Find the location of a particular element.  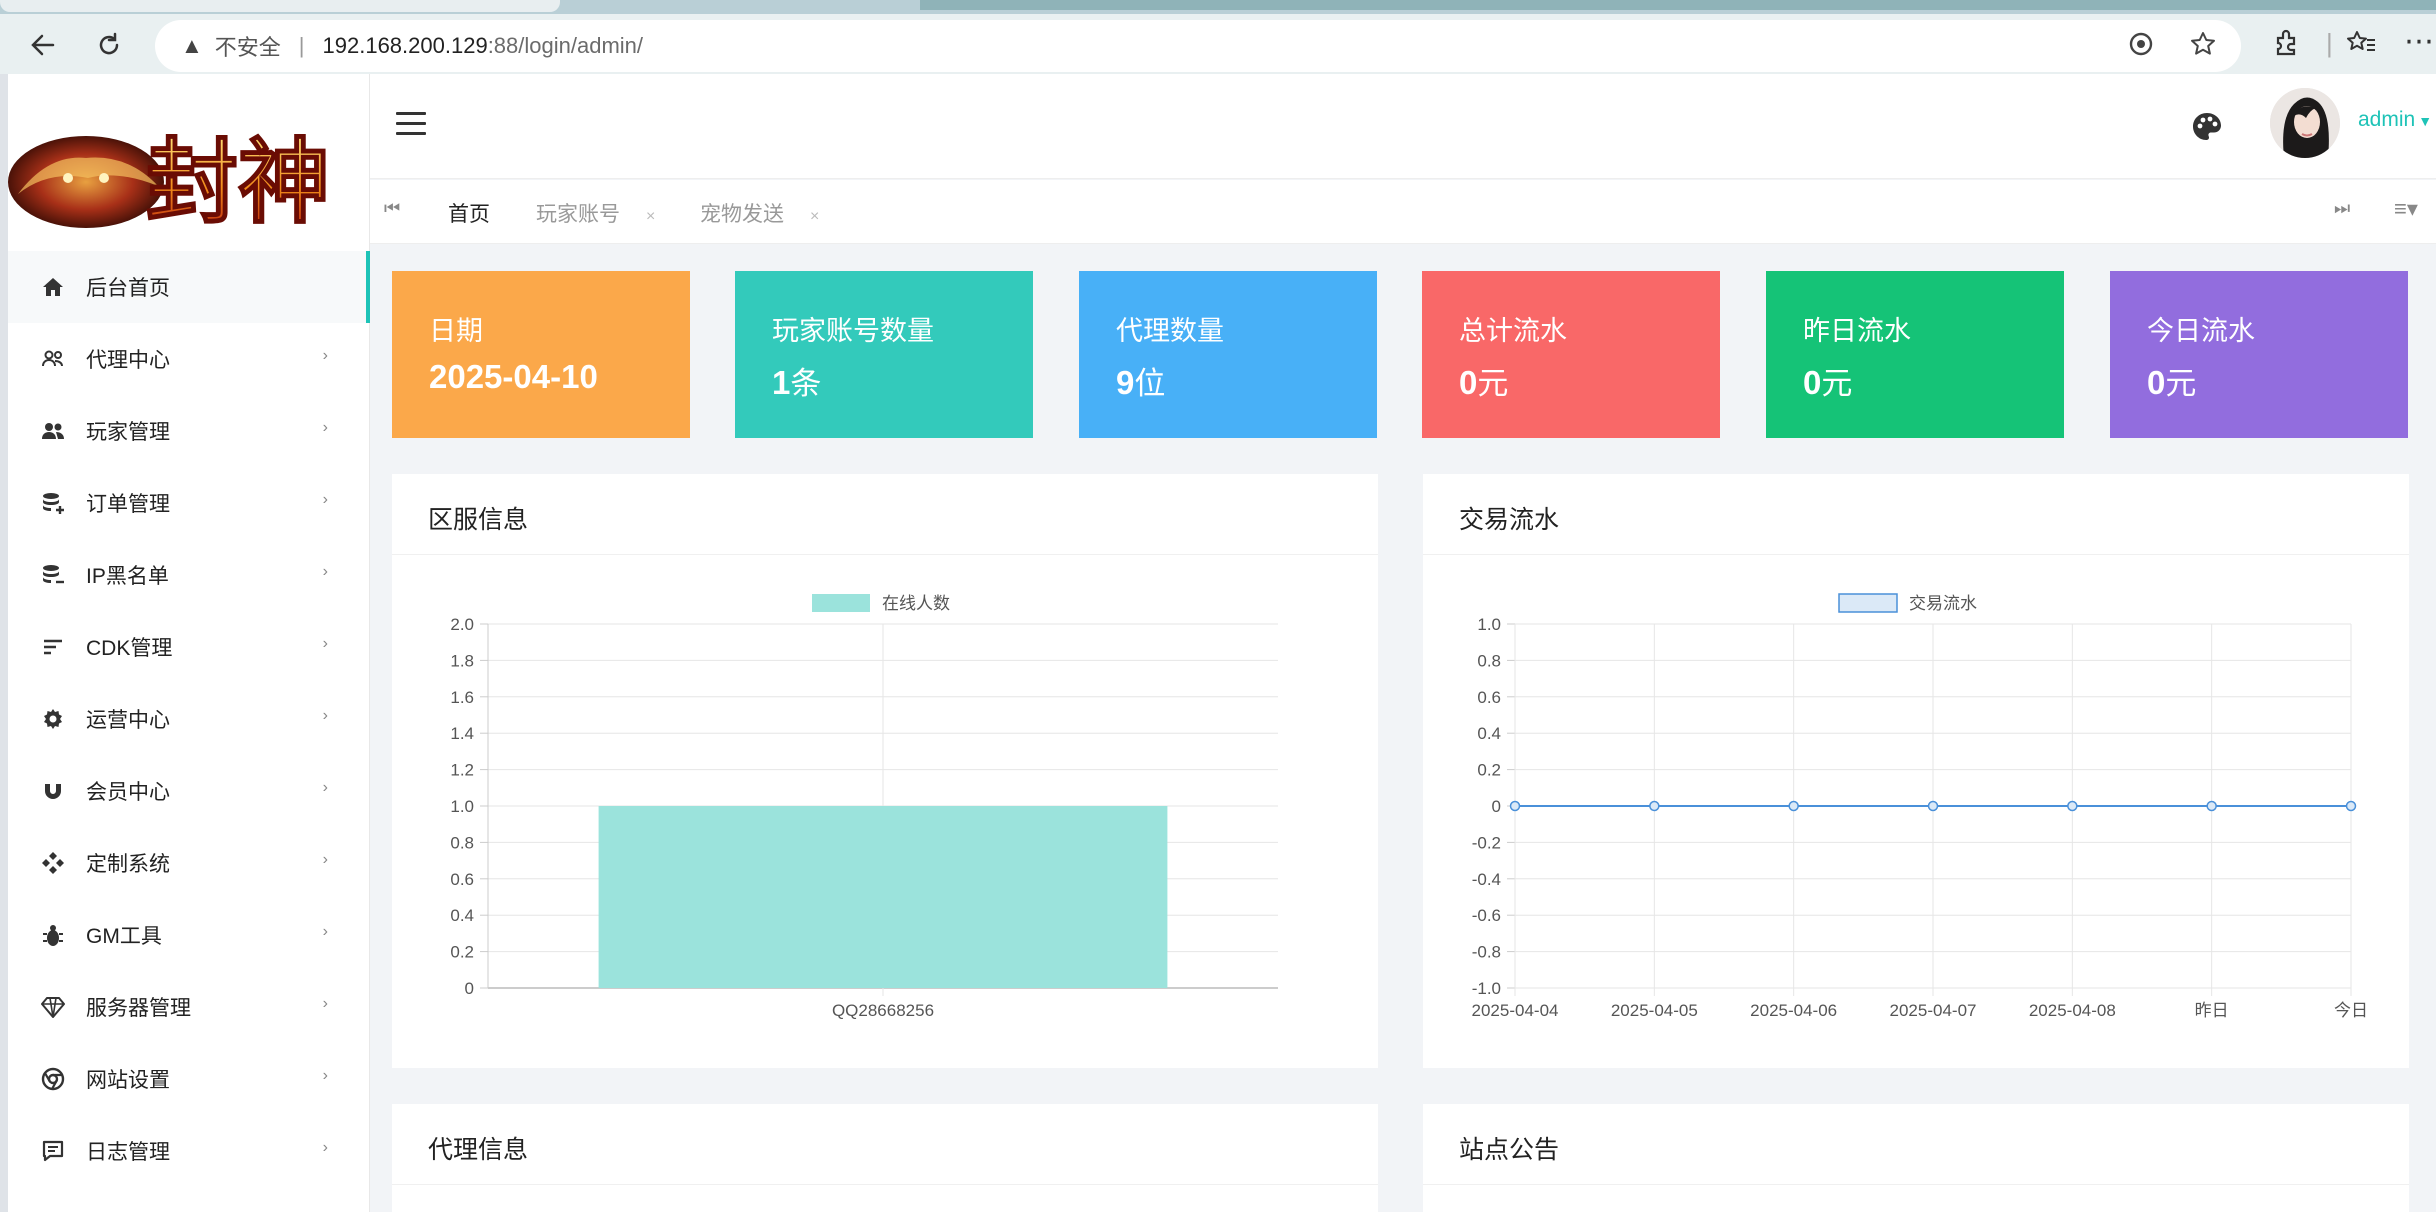

security-label: 不安全 is located at coordinates (247, 47).